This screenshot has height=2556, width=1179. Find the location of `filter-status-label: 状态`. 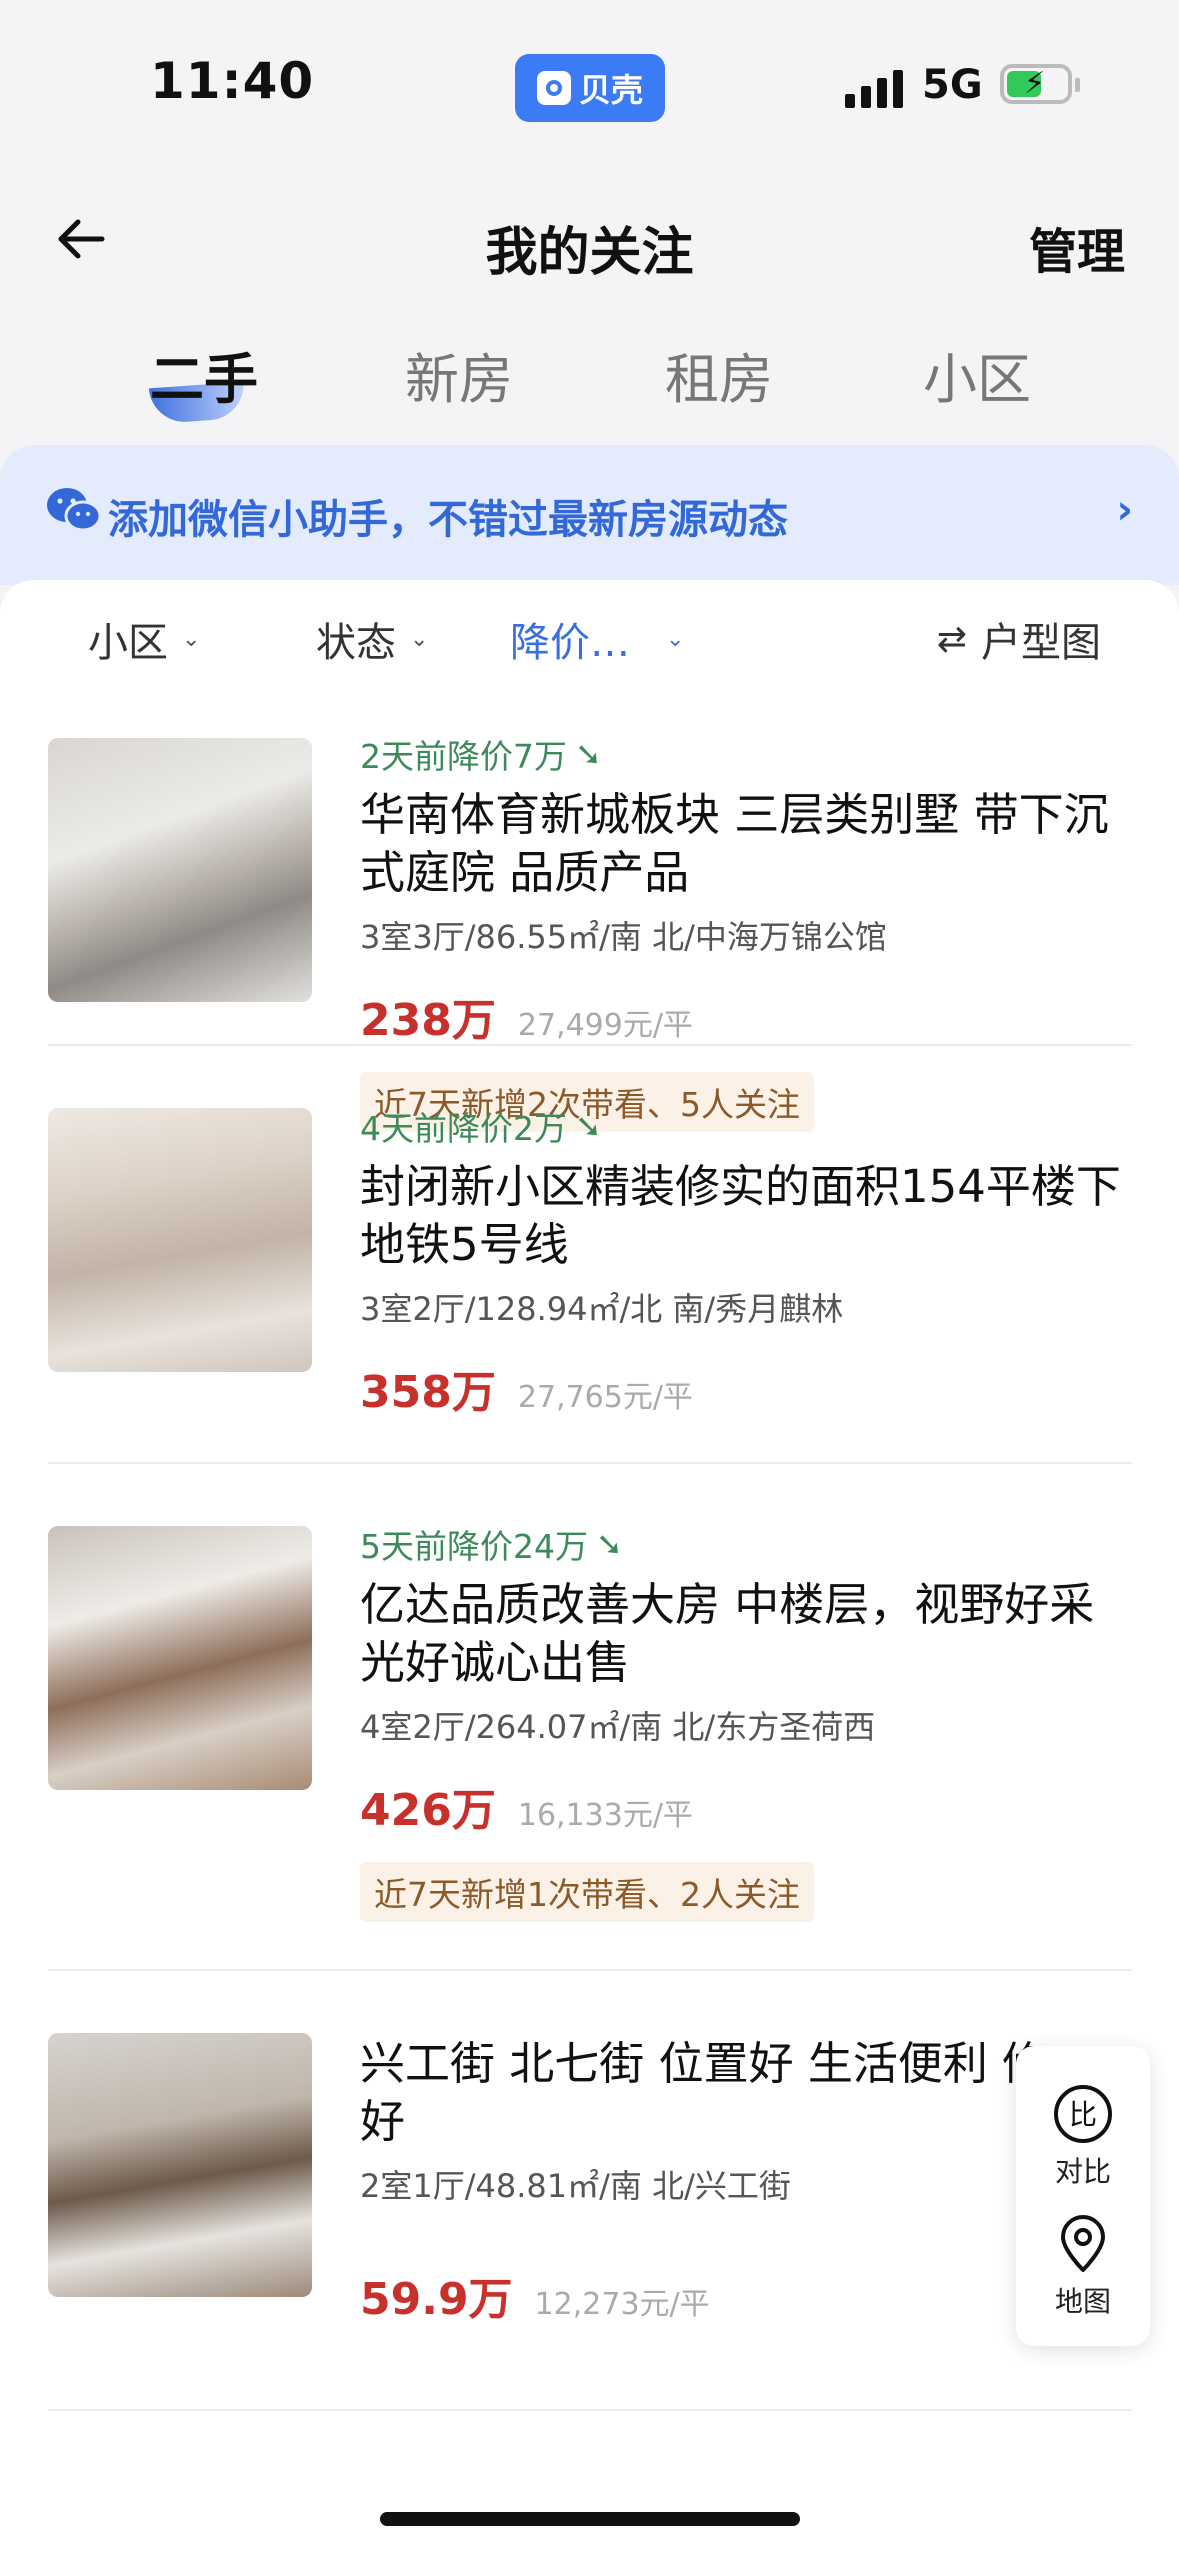

filter-status-label: 状态 is located at coordinates (356, 643).